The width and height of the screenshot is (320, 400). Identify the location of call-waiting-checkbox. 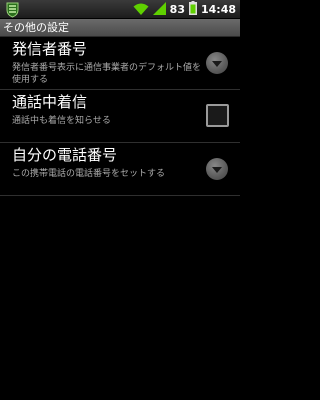
(217, 115).